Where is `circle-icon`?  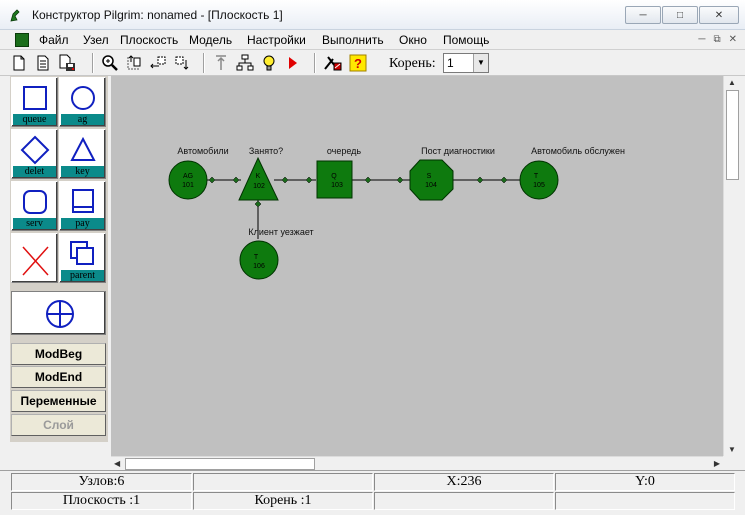 circle-icon is located at coordinates (83, 98).